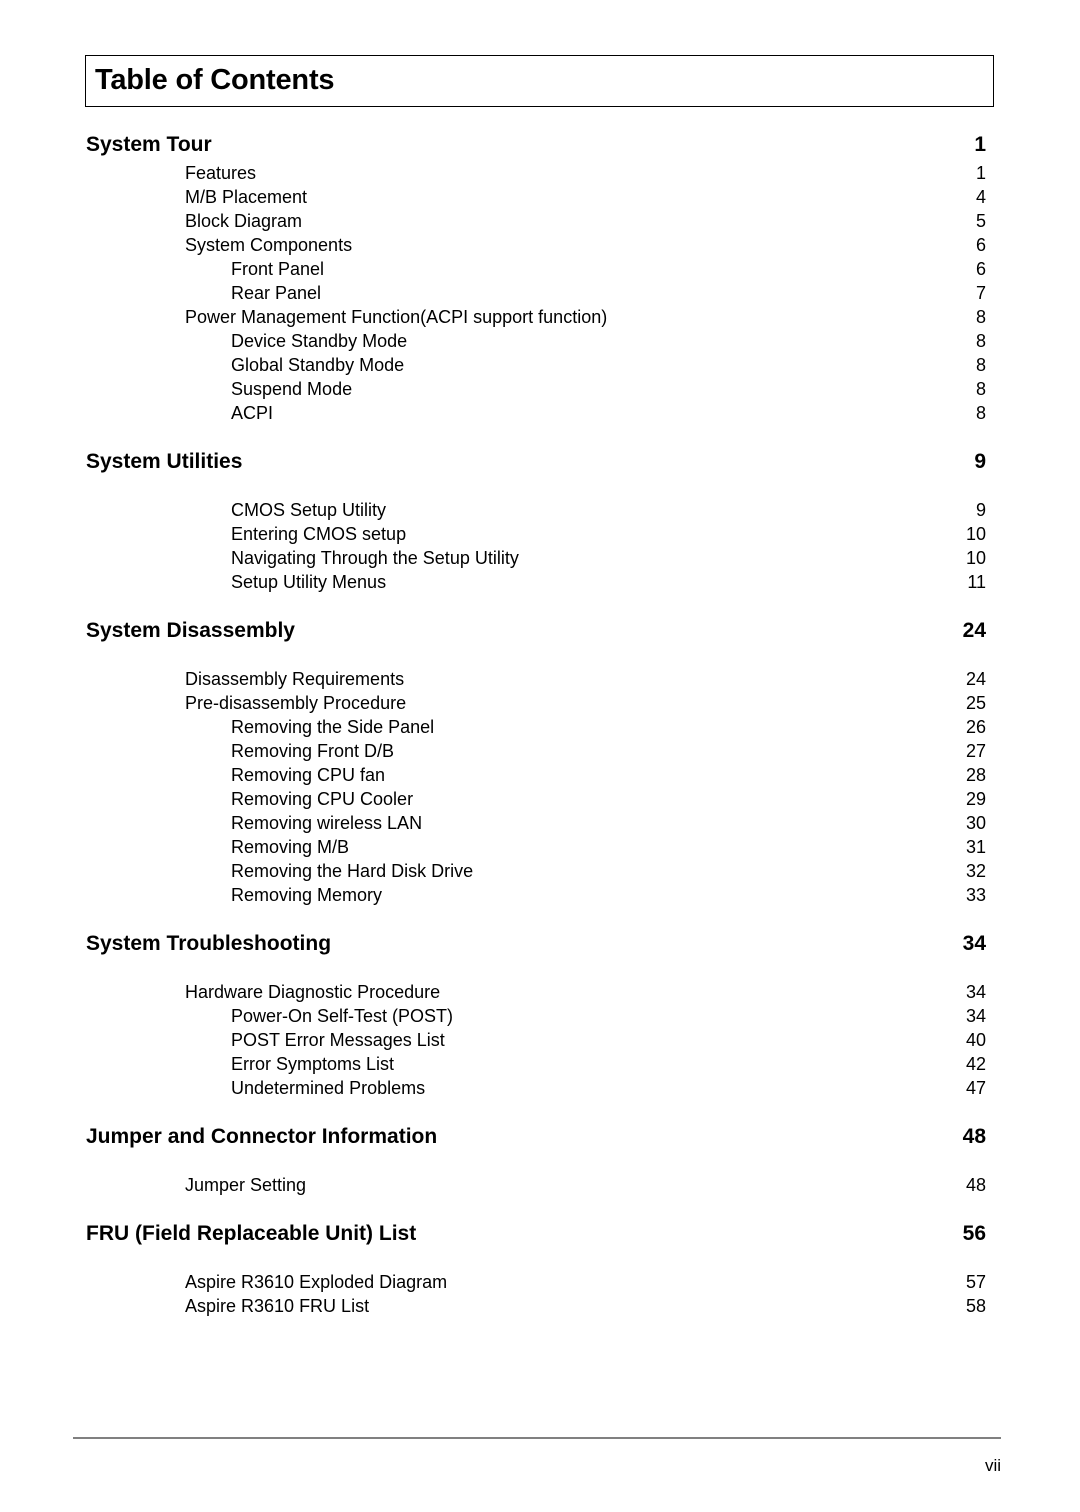 The image size is (1080, 1512). Describe the element at coordinates (352, 871) in the screenshot. I see `toc-entry-label: Removing the Hard Disk Drive` at that location.